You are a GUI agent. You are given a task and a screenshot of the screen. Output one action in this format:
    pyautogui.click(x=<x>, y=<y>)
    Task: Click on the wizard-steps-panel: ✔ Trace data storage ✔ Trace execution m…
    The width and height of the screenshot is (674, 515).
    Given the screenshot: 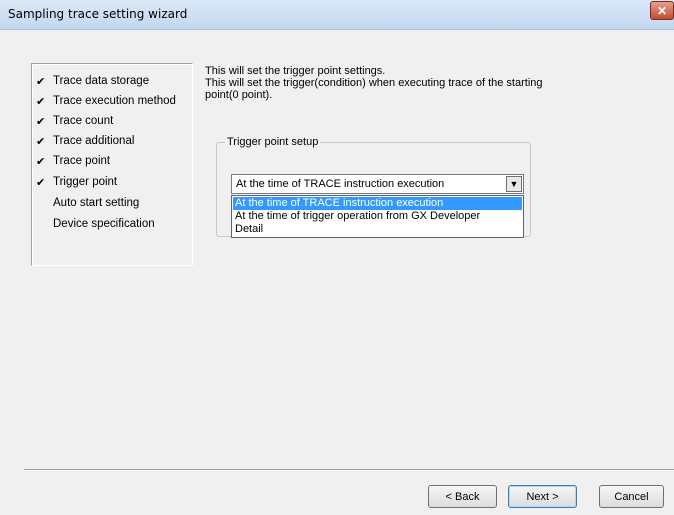 What is the action you would take?
    pyautogui.click(x=112, y=164)
    